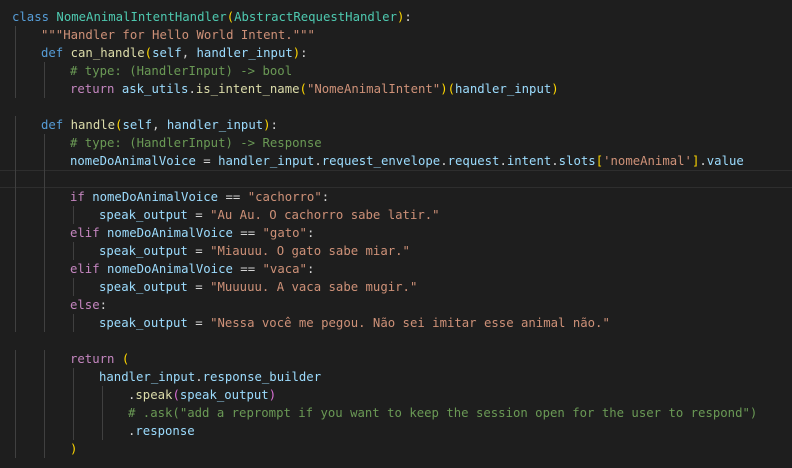 The width and height of the screenshot is (792, 468). What do you see at coordinates (99, 359) in the screenshot?
I see `code-line-content: return (` at bounding box center [99, 359].